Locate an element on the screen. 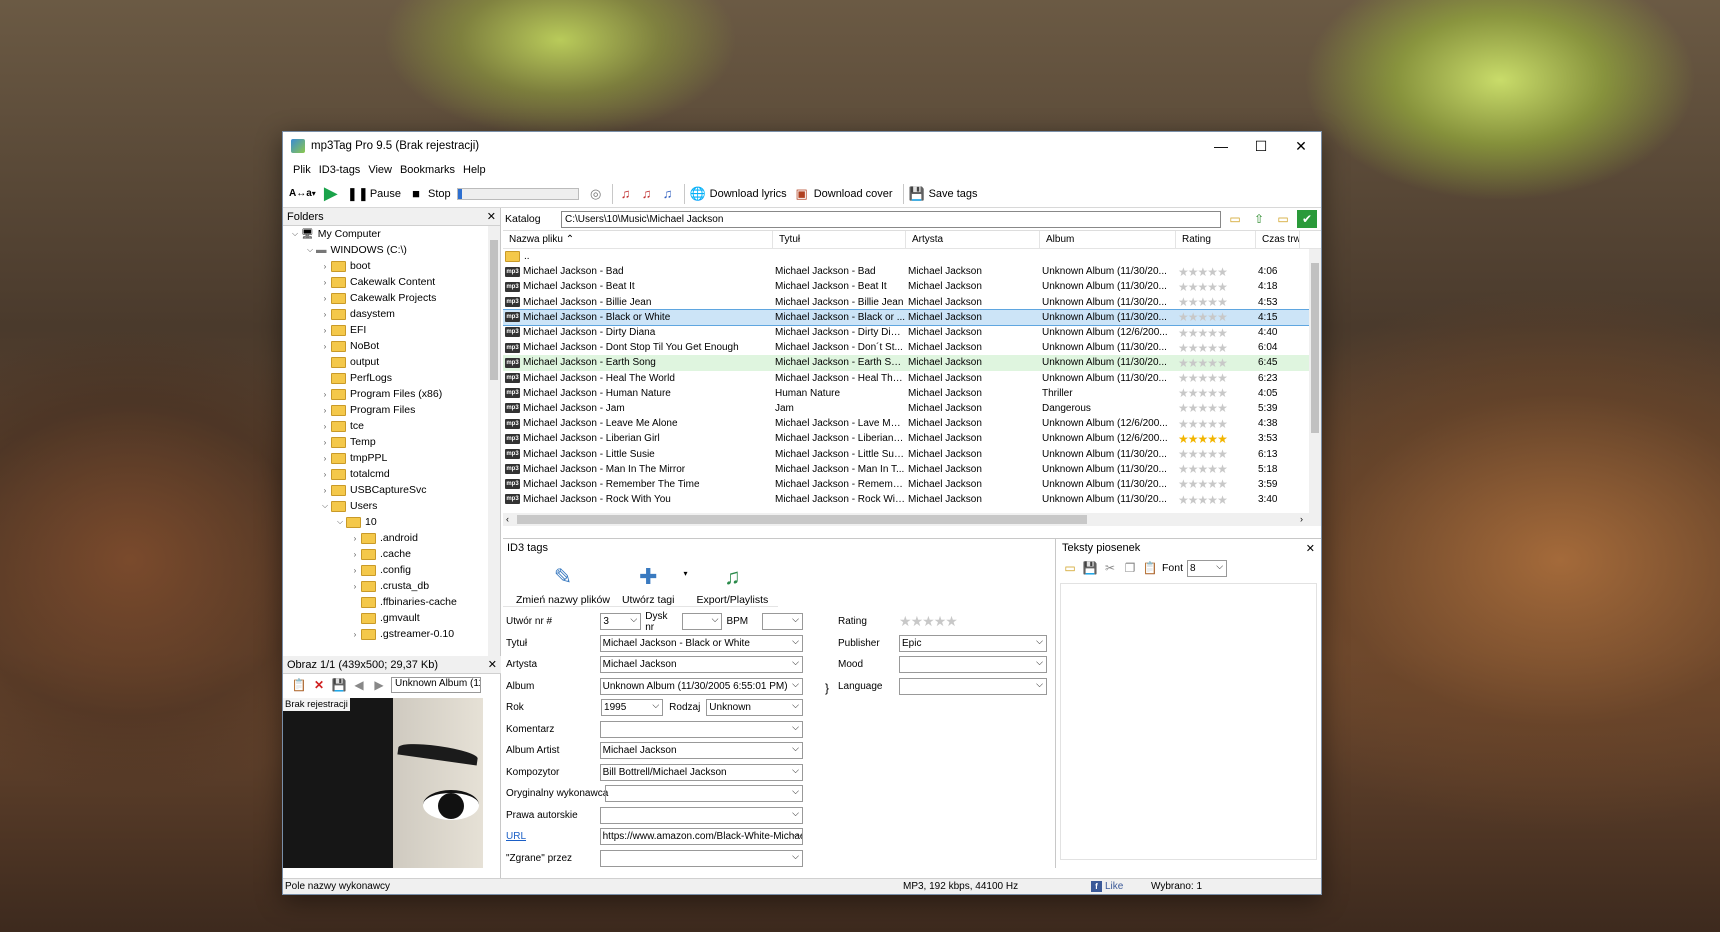 The height and width of the screenshot is (932, 1720). file-list-hscrollbar: ‹ › is located at coordinates (912, 519).